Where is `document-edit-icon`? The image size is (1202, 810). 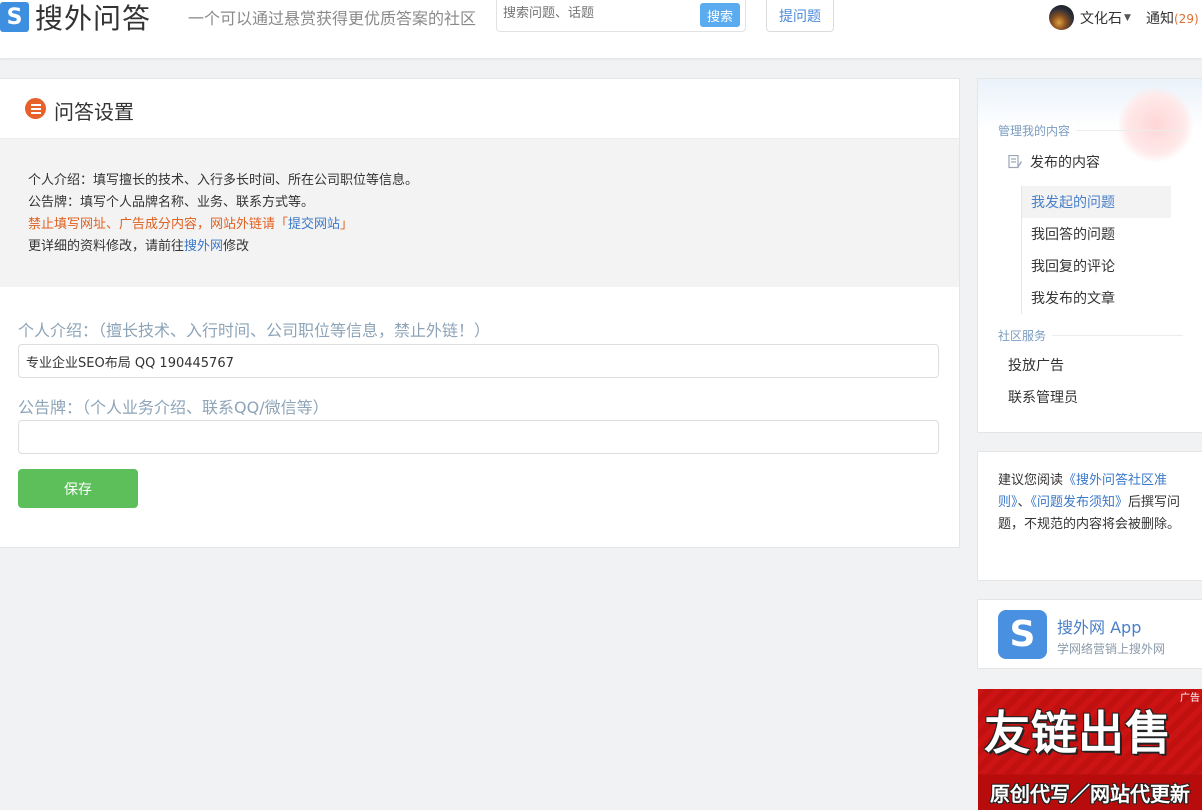
document-edit-icon is located at coordinates (1015, 162).